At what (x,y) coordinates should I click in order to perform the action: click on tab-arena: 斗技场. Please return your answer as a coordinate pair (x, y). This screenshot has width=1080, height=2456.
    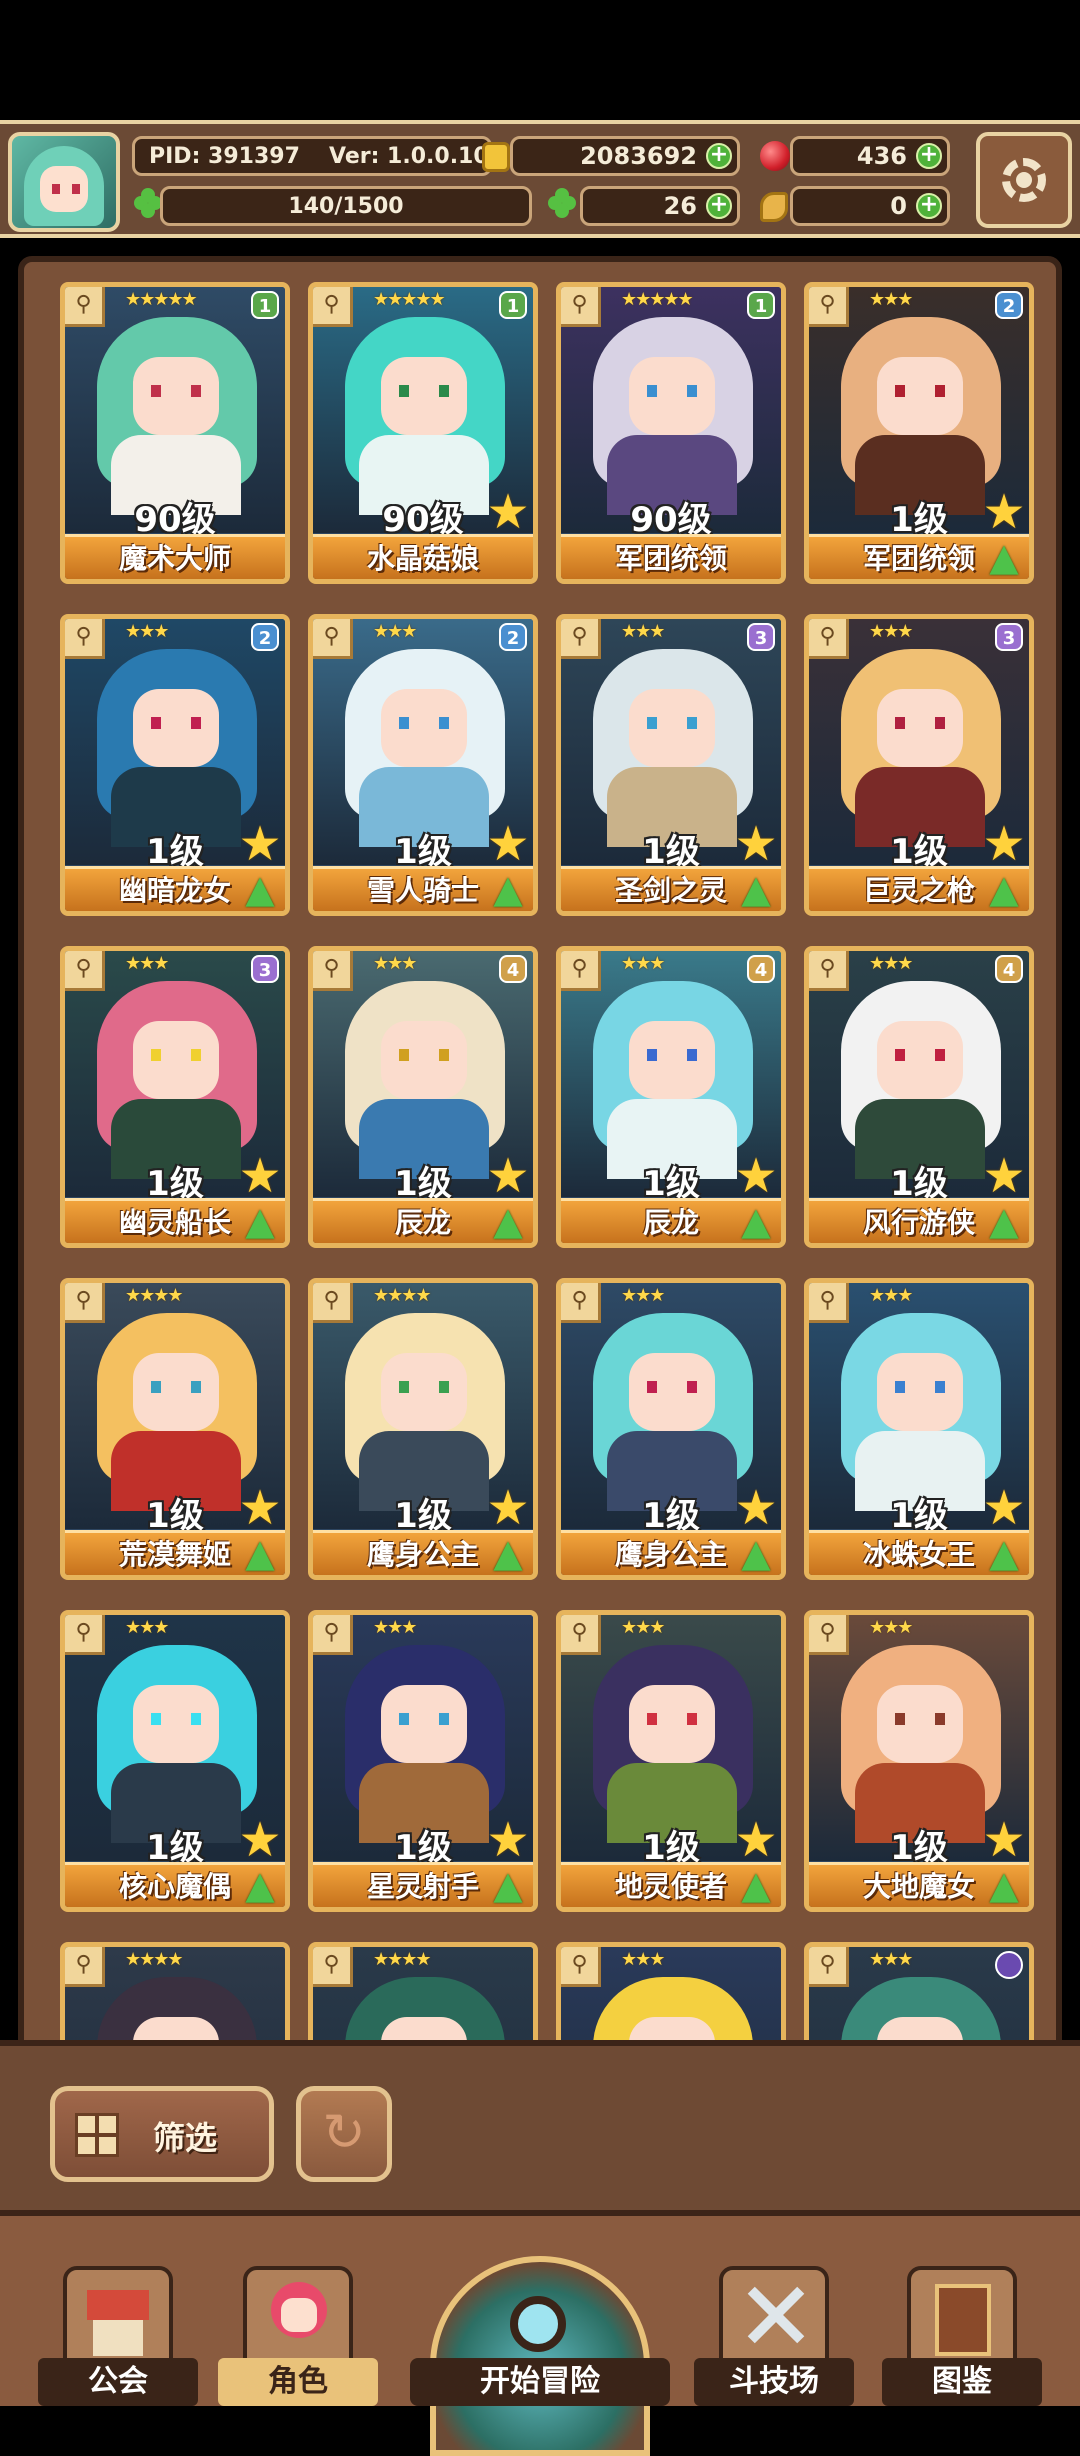
    Looking at the image, I should click on (774, 2336).